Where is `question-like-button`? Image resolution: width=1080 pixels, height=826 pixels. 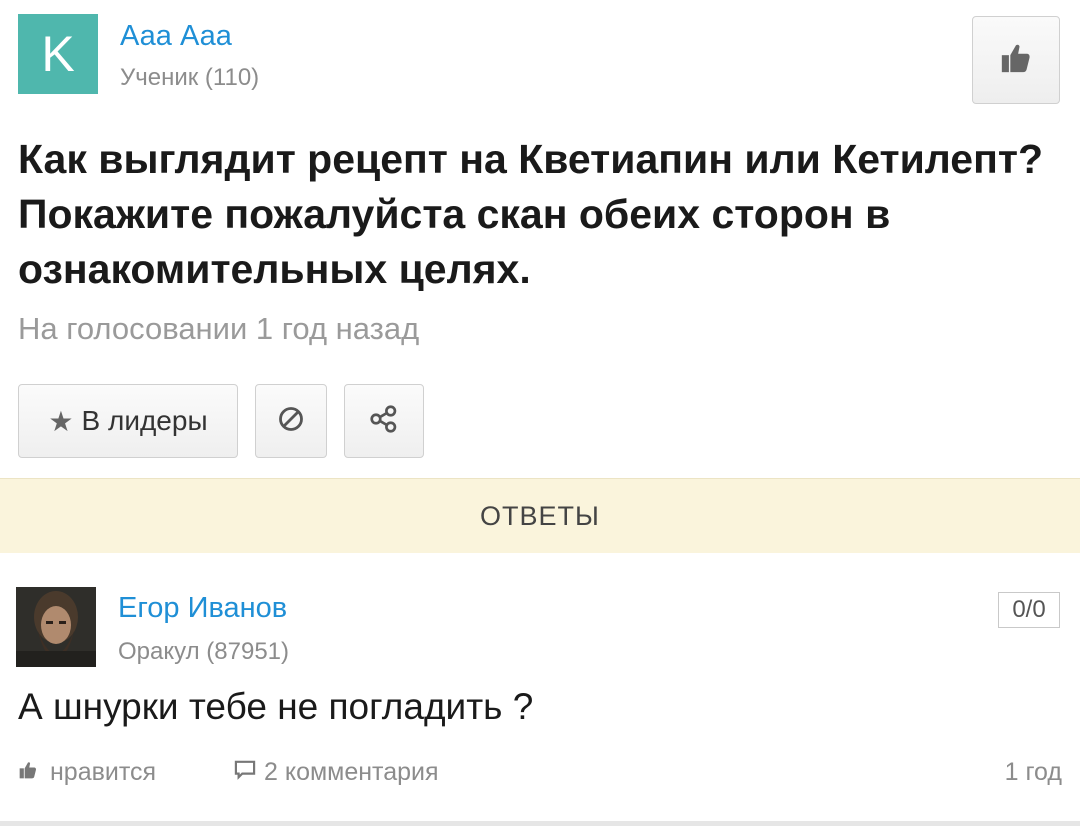 question-like-button is located at coordinates (1016, 60).